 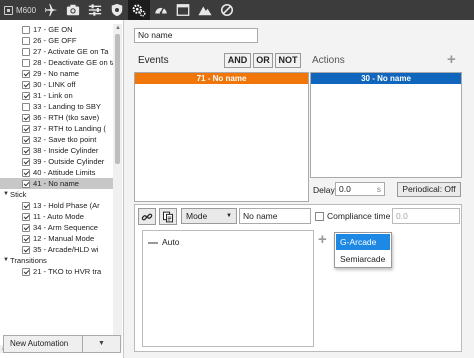 What do you see at coordinates (345, 189) in the screenshot?
I see `delay-value: 0.0` at bounding box center [345, 189].